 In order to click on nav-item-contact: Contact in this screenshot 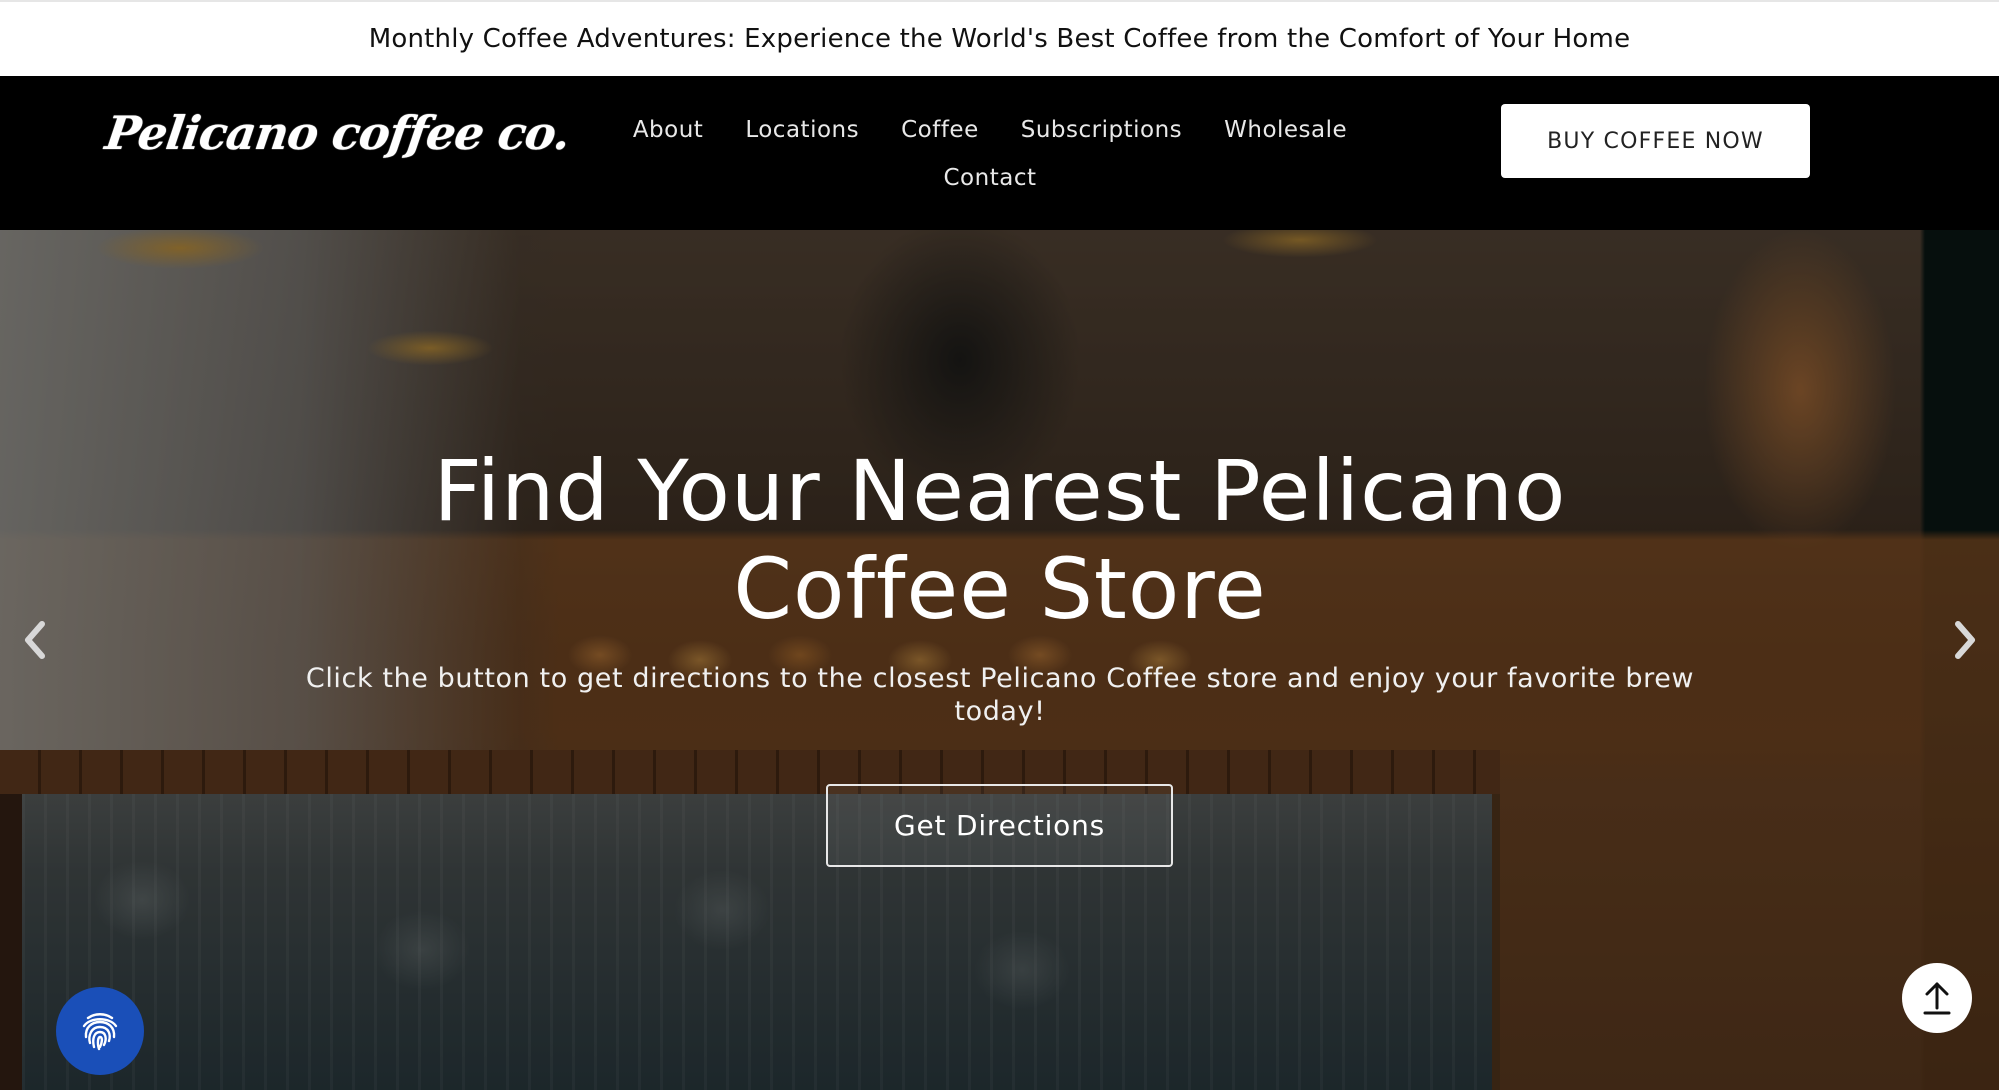, I will do `click(990, 178)`.